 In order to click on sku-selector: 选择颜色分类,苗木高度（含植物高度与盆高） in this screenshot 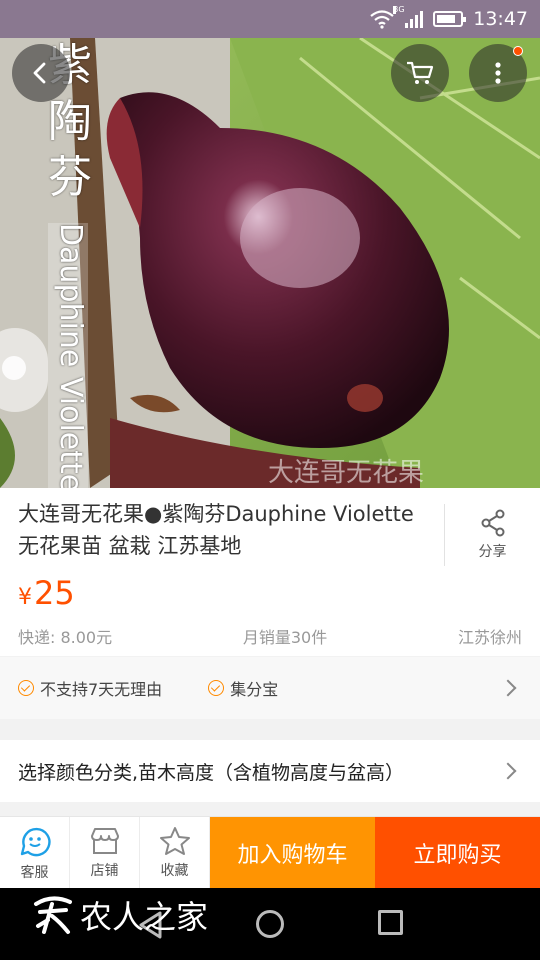, I will do `click(270, 771)`.